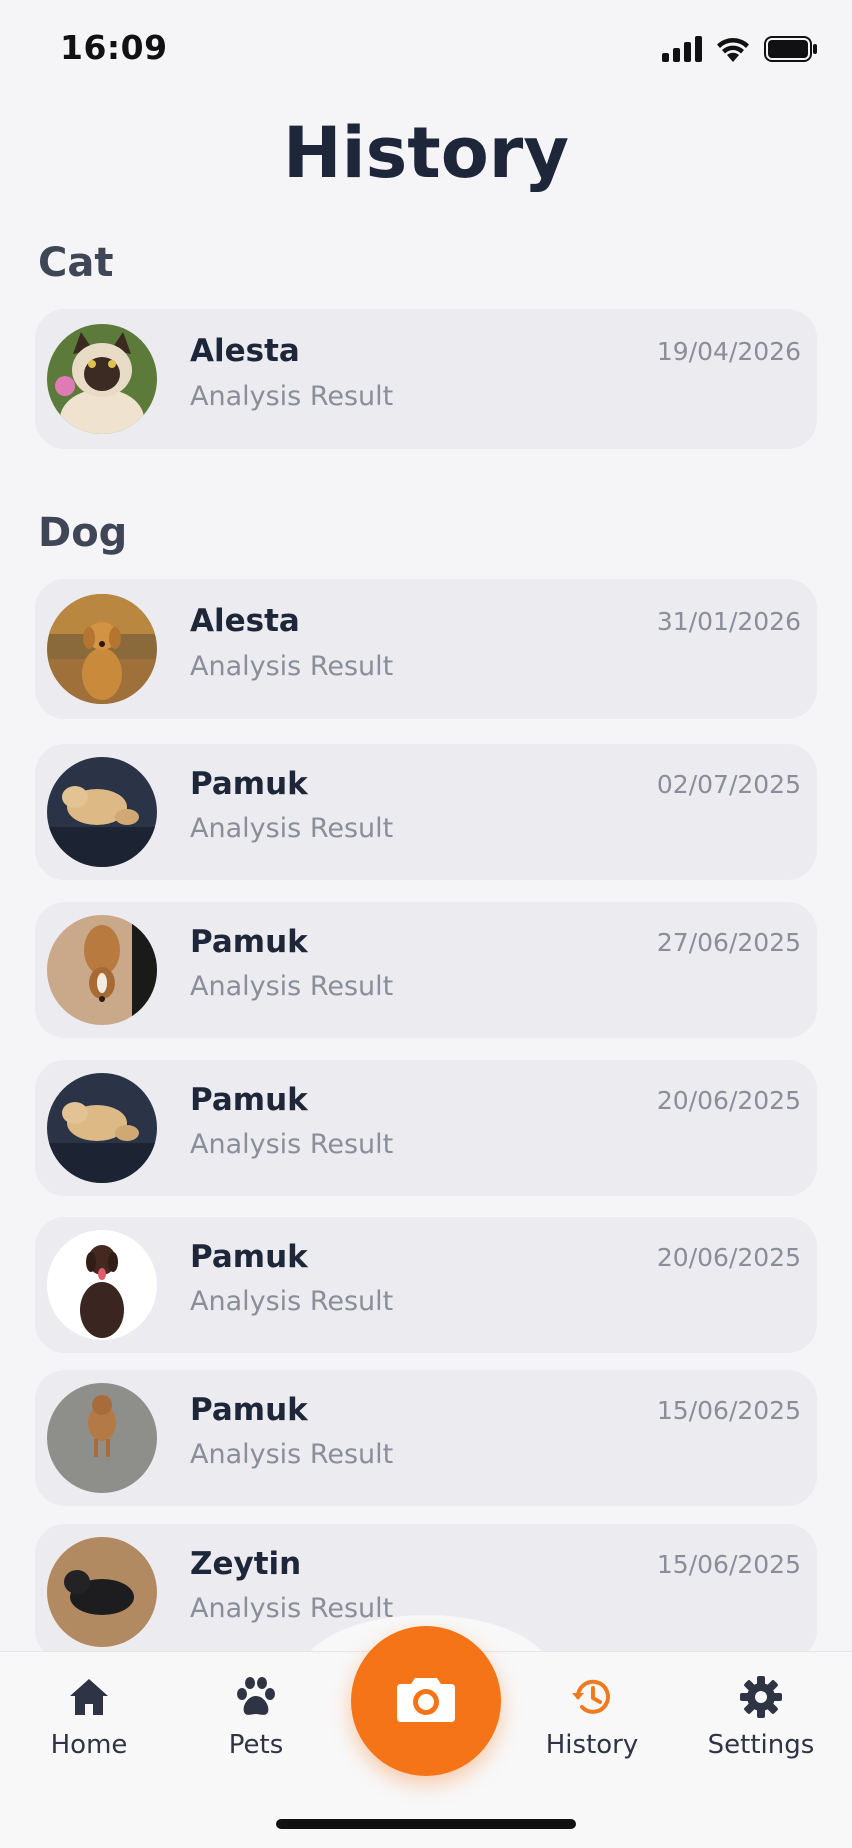 This screenshot has height=1848, width=852. Describe the element at coordinates (102, 1592) in the screenshot. I see `black-dog-avatar` at that location.